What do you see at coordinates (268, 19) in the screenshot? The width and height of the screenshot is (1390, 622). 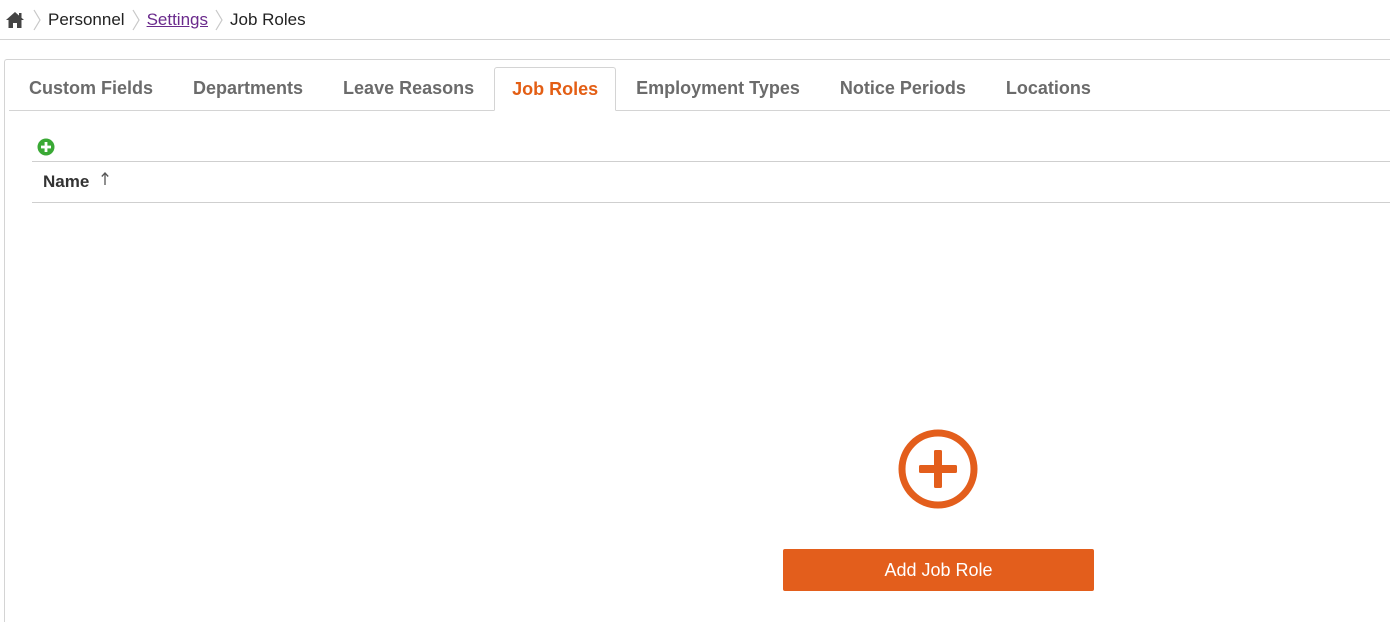 I see `breadcrumb-item-job-roles: Job Roles` at bounding box center [268, 19].